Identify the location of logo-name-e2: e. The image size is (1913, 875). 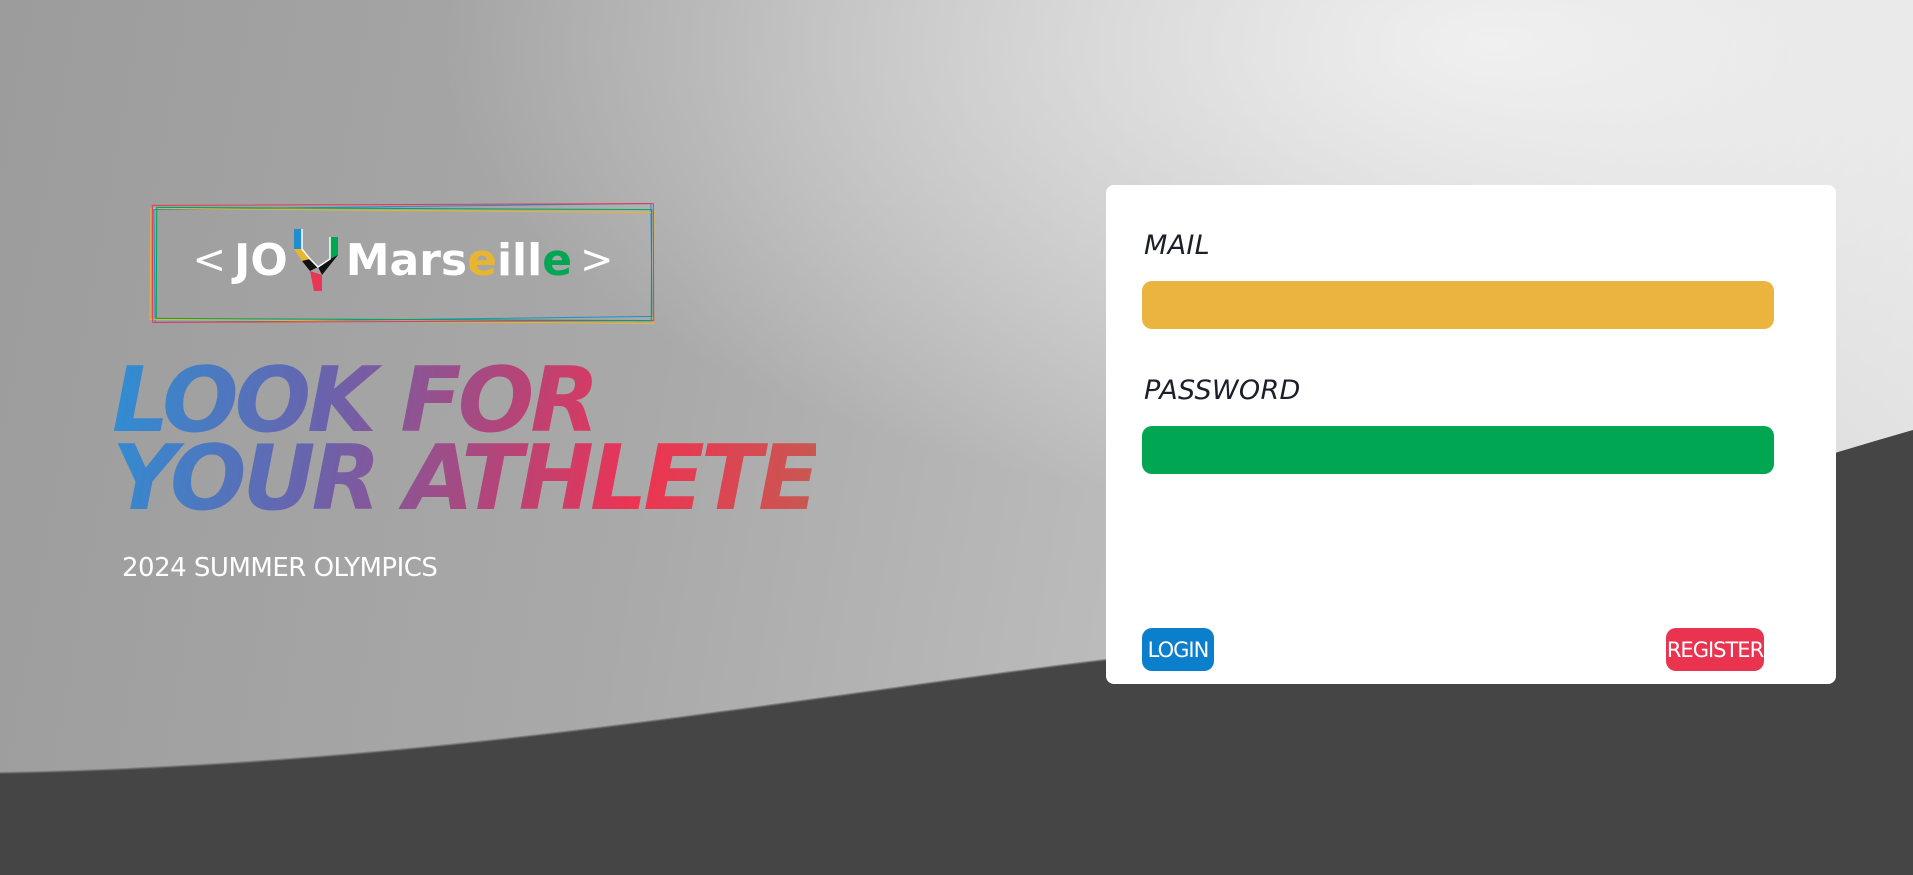
(557, 260).